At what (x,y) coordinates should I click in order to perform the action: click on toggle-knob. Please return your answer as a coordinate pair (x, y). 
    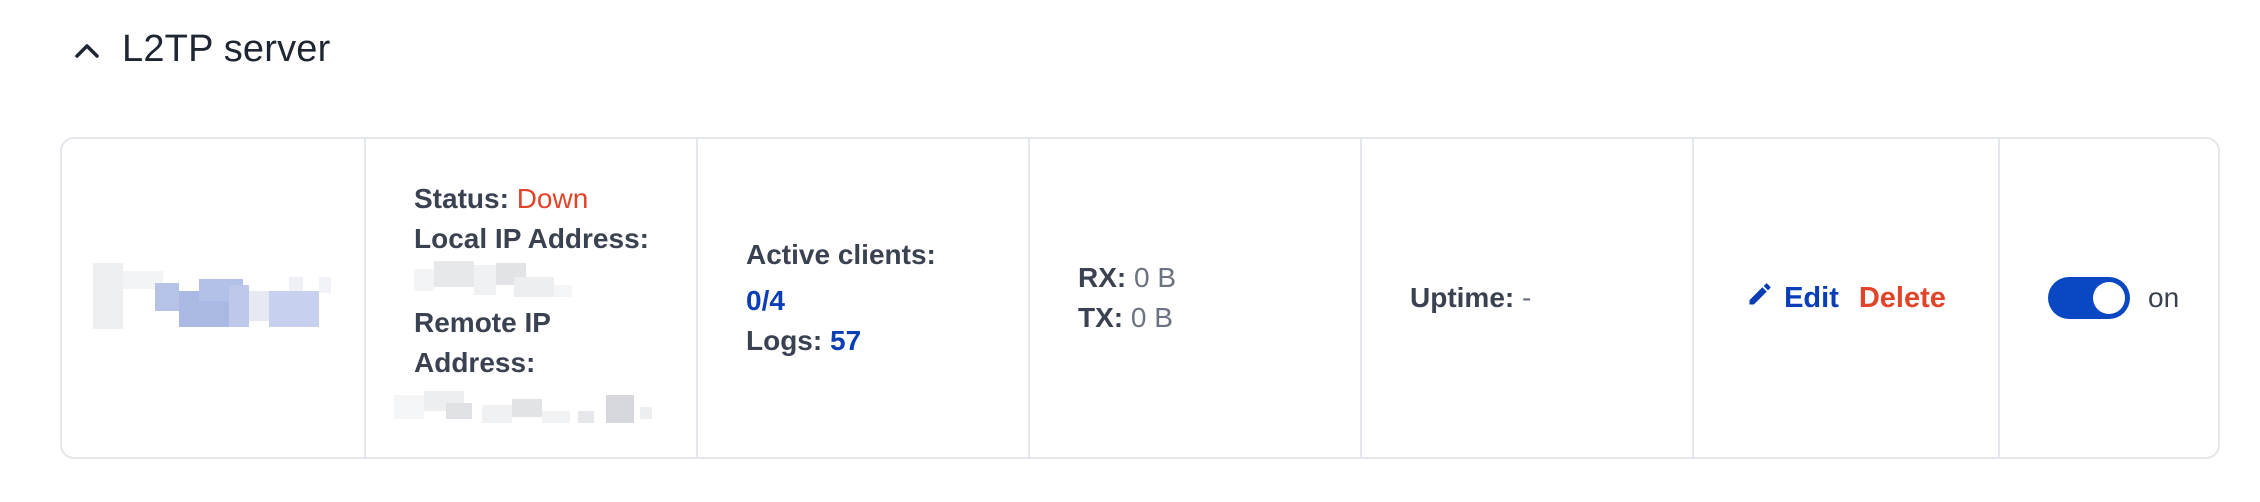
    Looking at the image, I should click on (2109, 298).